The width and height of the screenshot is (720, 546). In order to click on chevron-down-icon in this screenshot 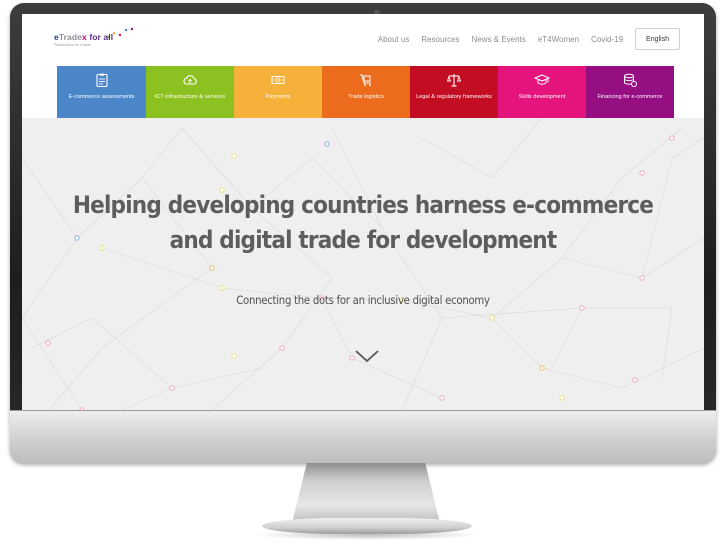, I will do `click(367, 356)`.